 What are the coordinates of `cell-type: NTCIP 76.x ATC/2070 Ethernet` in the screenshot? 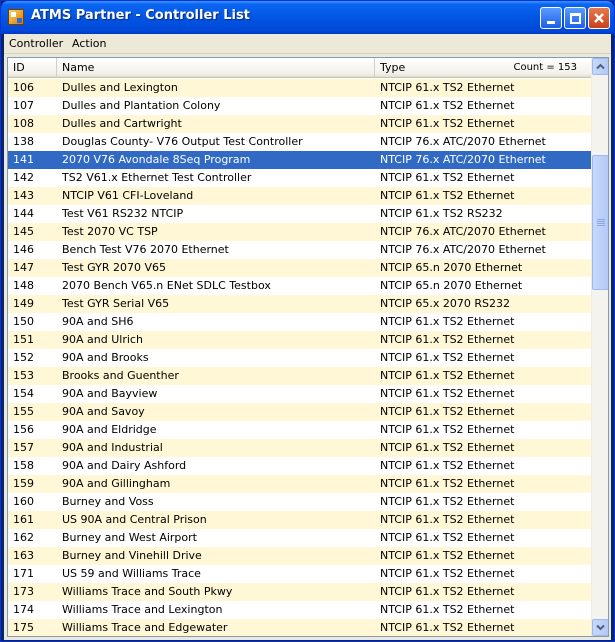 It's located at (463, 141).